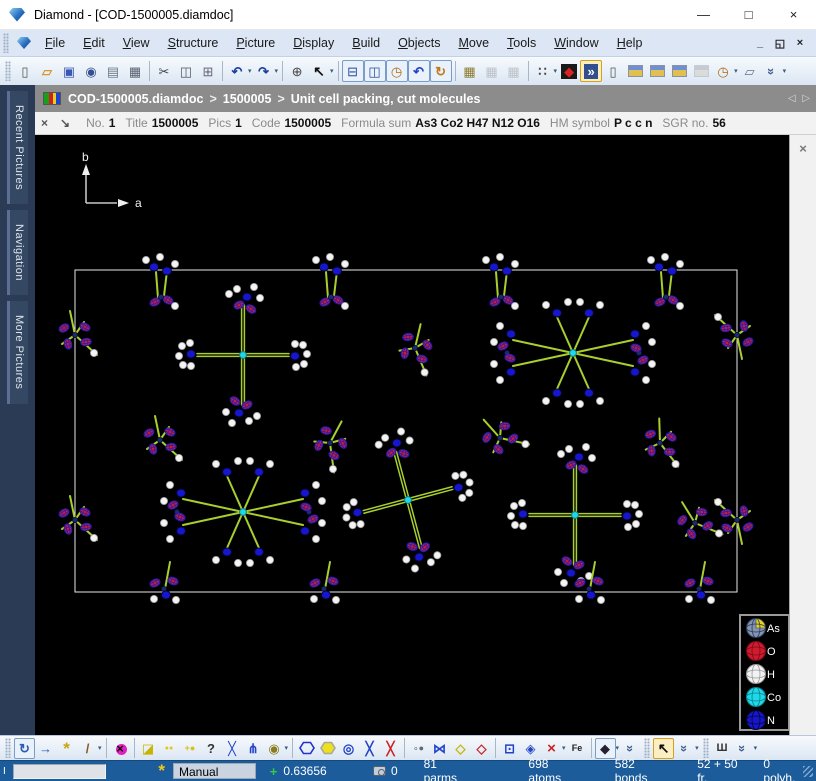 The image size is (816, 781). I want to click on chevron-more-1-button: », so click(630, 748).